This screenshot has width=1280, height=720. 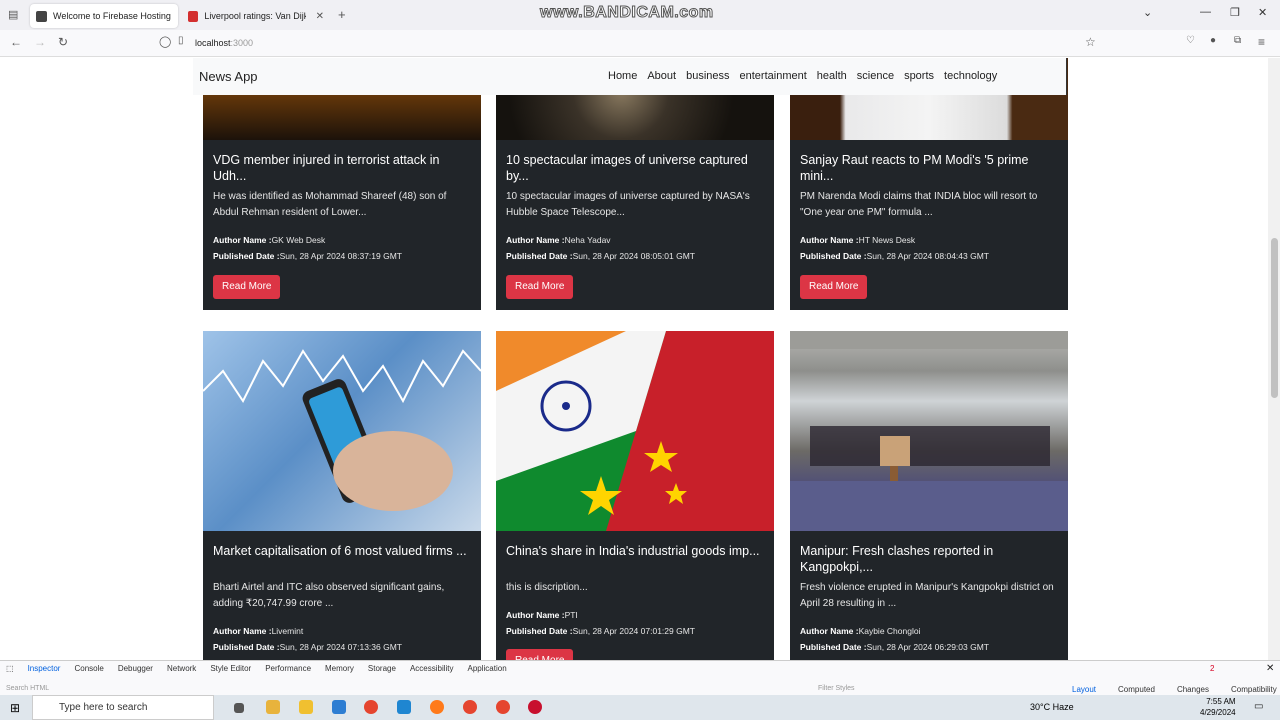 I want to click on close-tab-icon: ✕, so click(x=320, y=16).